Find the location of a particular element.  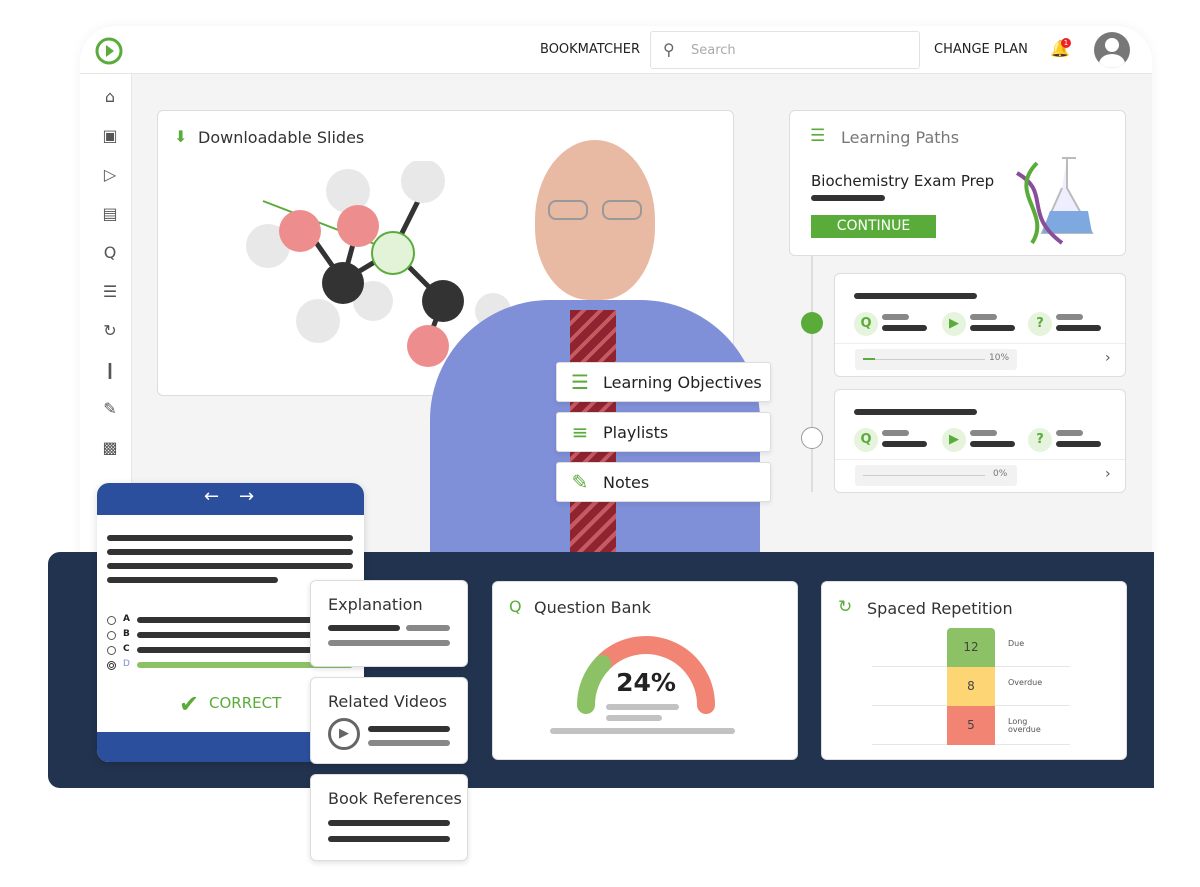

timeline-line is located at coordinates (812, 374).